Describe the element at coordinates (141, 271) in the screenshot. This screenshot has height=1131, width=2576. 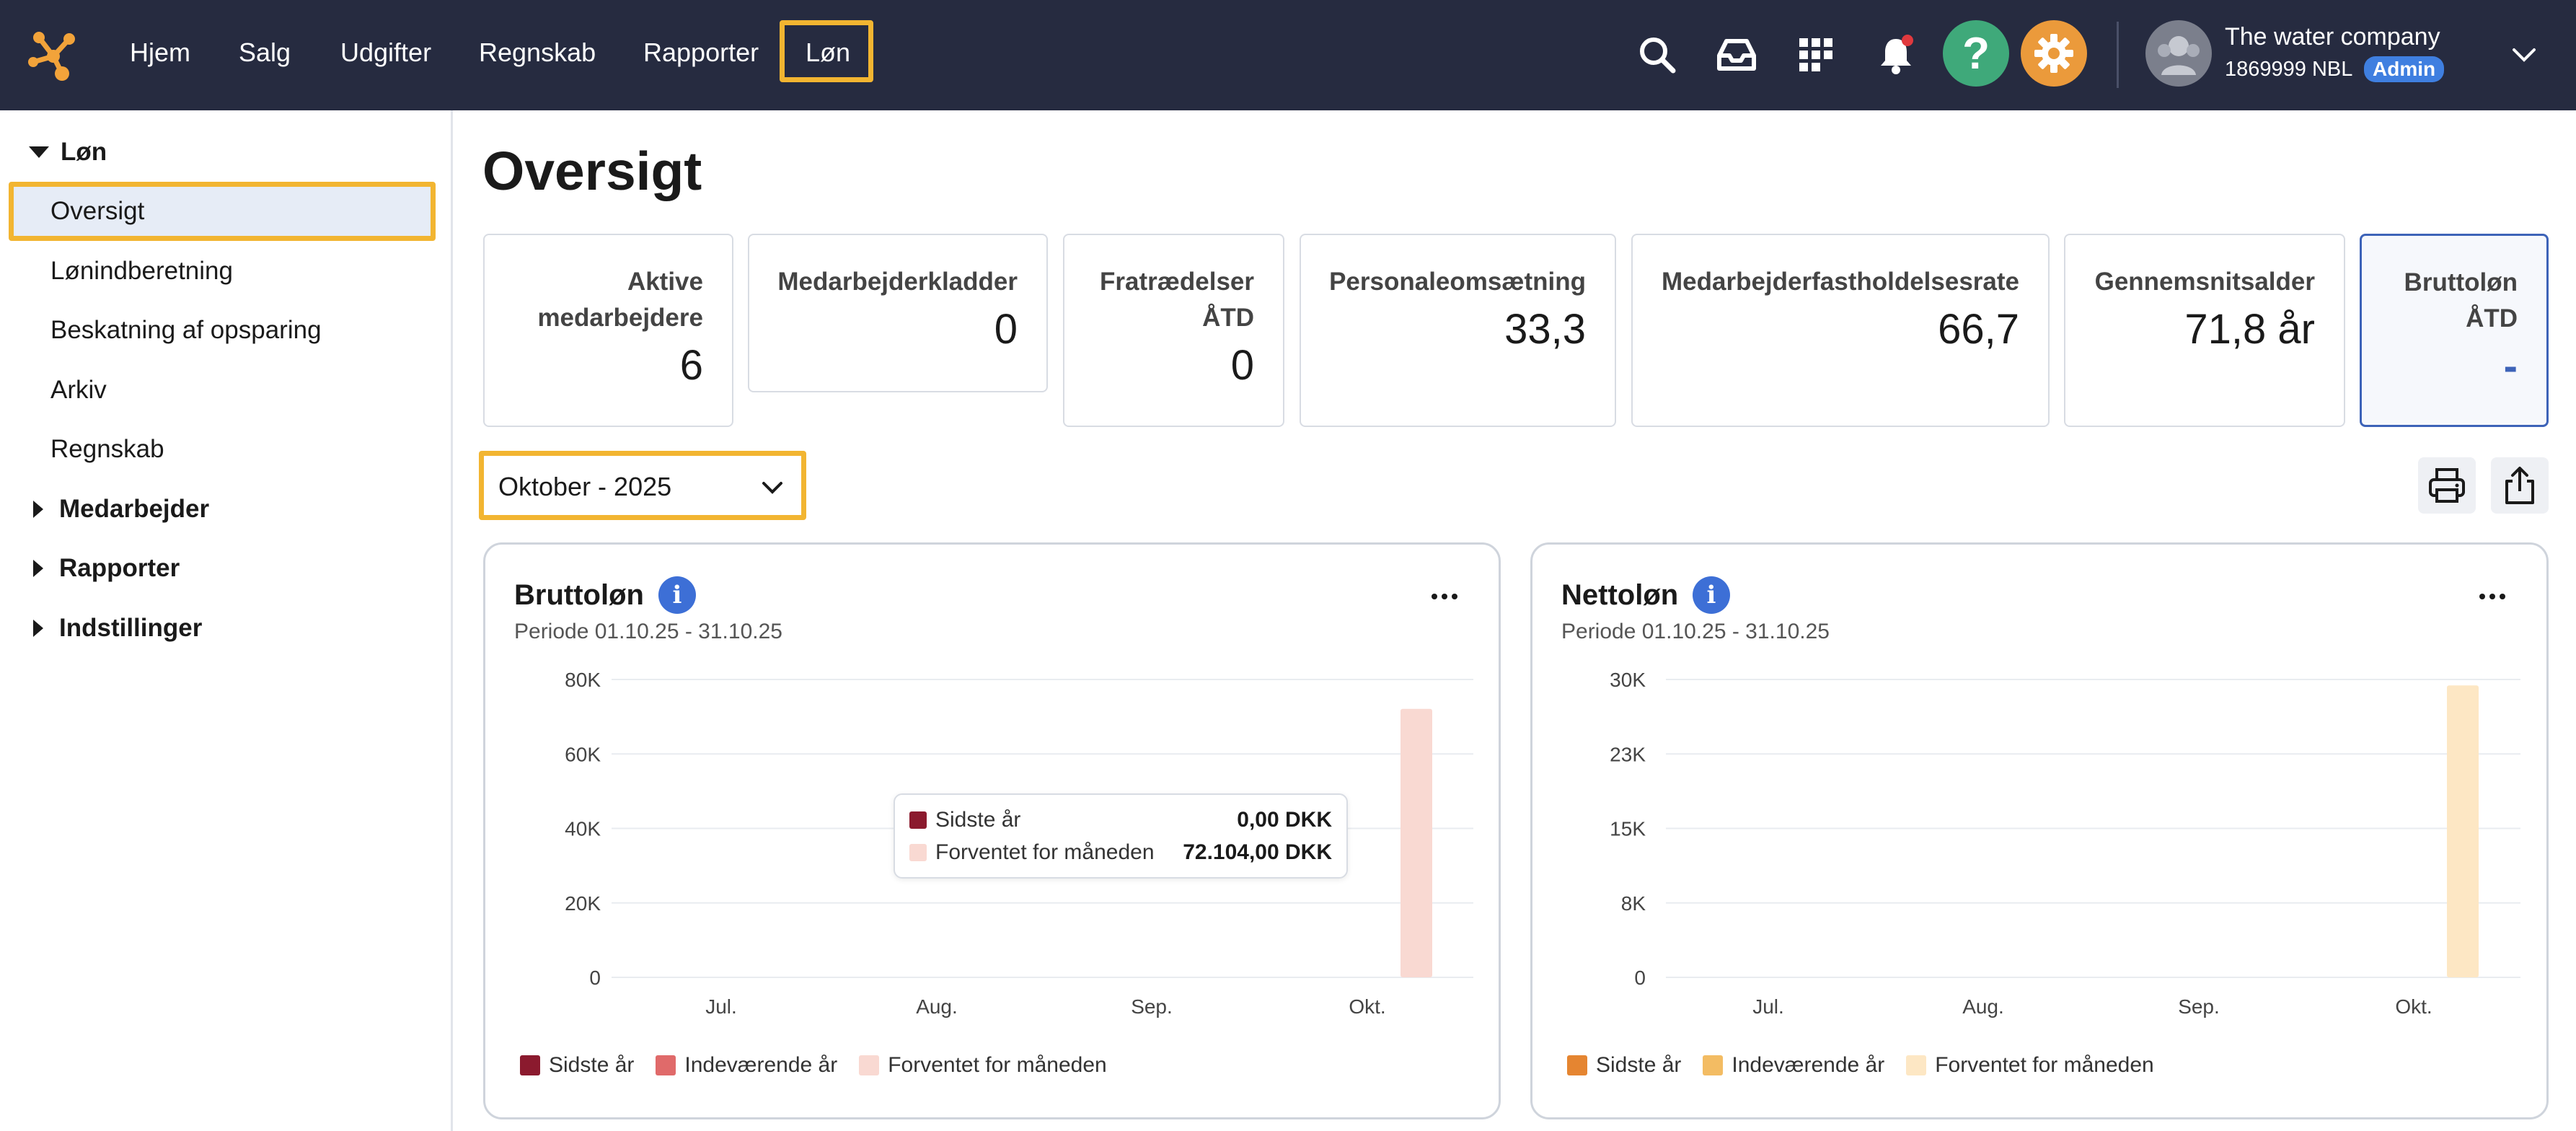
I see `sidebar-item-lonindberetning: Lønindberetning` at that location.